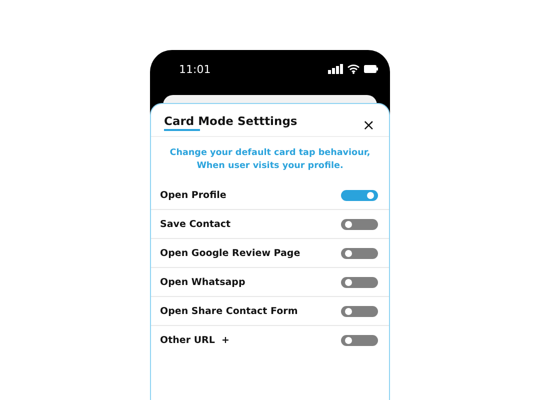 This screenshot has width=540, height=400. What do you see at coordinates (335, 69) in the screenshot?
I see `signal-icon` at bounding box center [335, 69].